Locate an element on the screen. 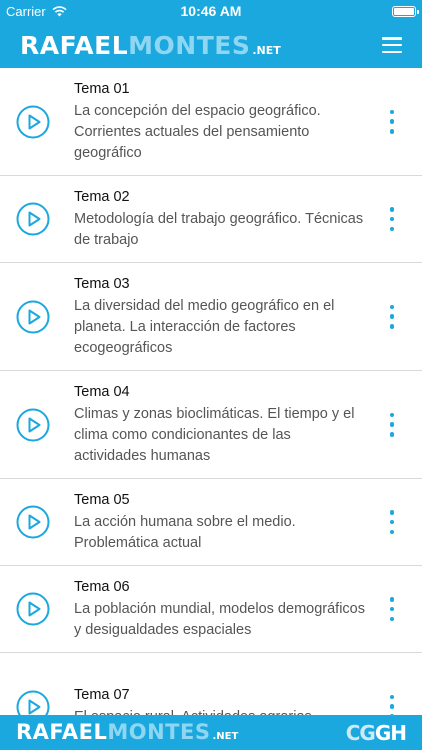 The image size is (422, 750). battery-icon is located at coordinates (405, 11).